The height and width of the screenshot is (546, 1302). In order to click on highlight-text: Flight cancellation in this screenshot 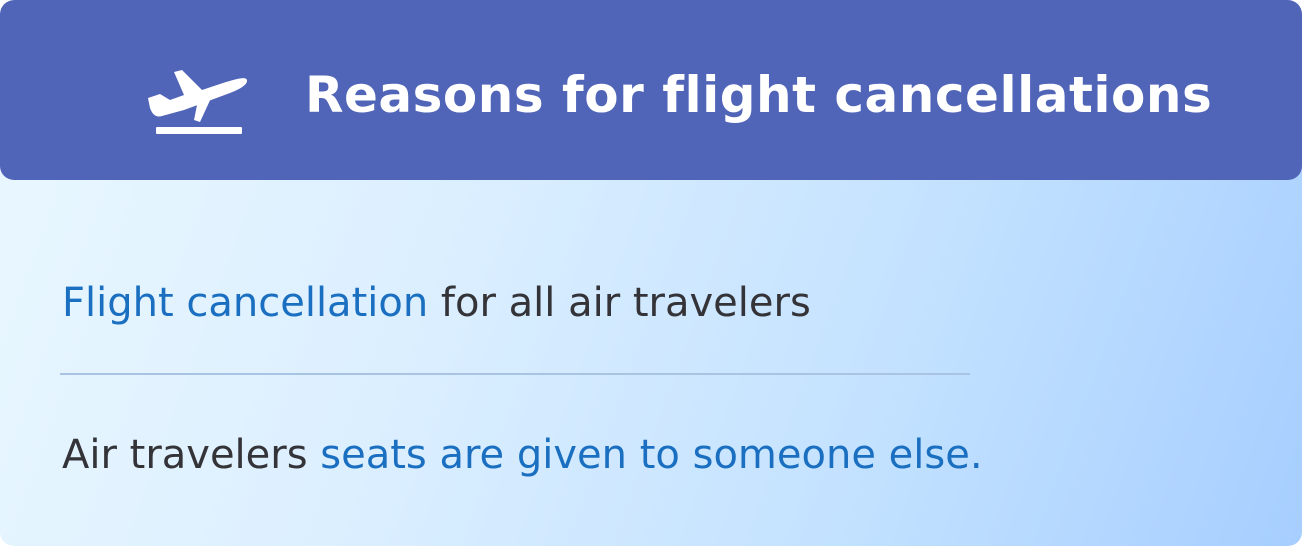, I will do `click(245, 303)`.